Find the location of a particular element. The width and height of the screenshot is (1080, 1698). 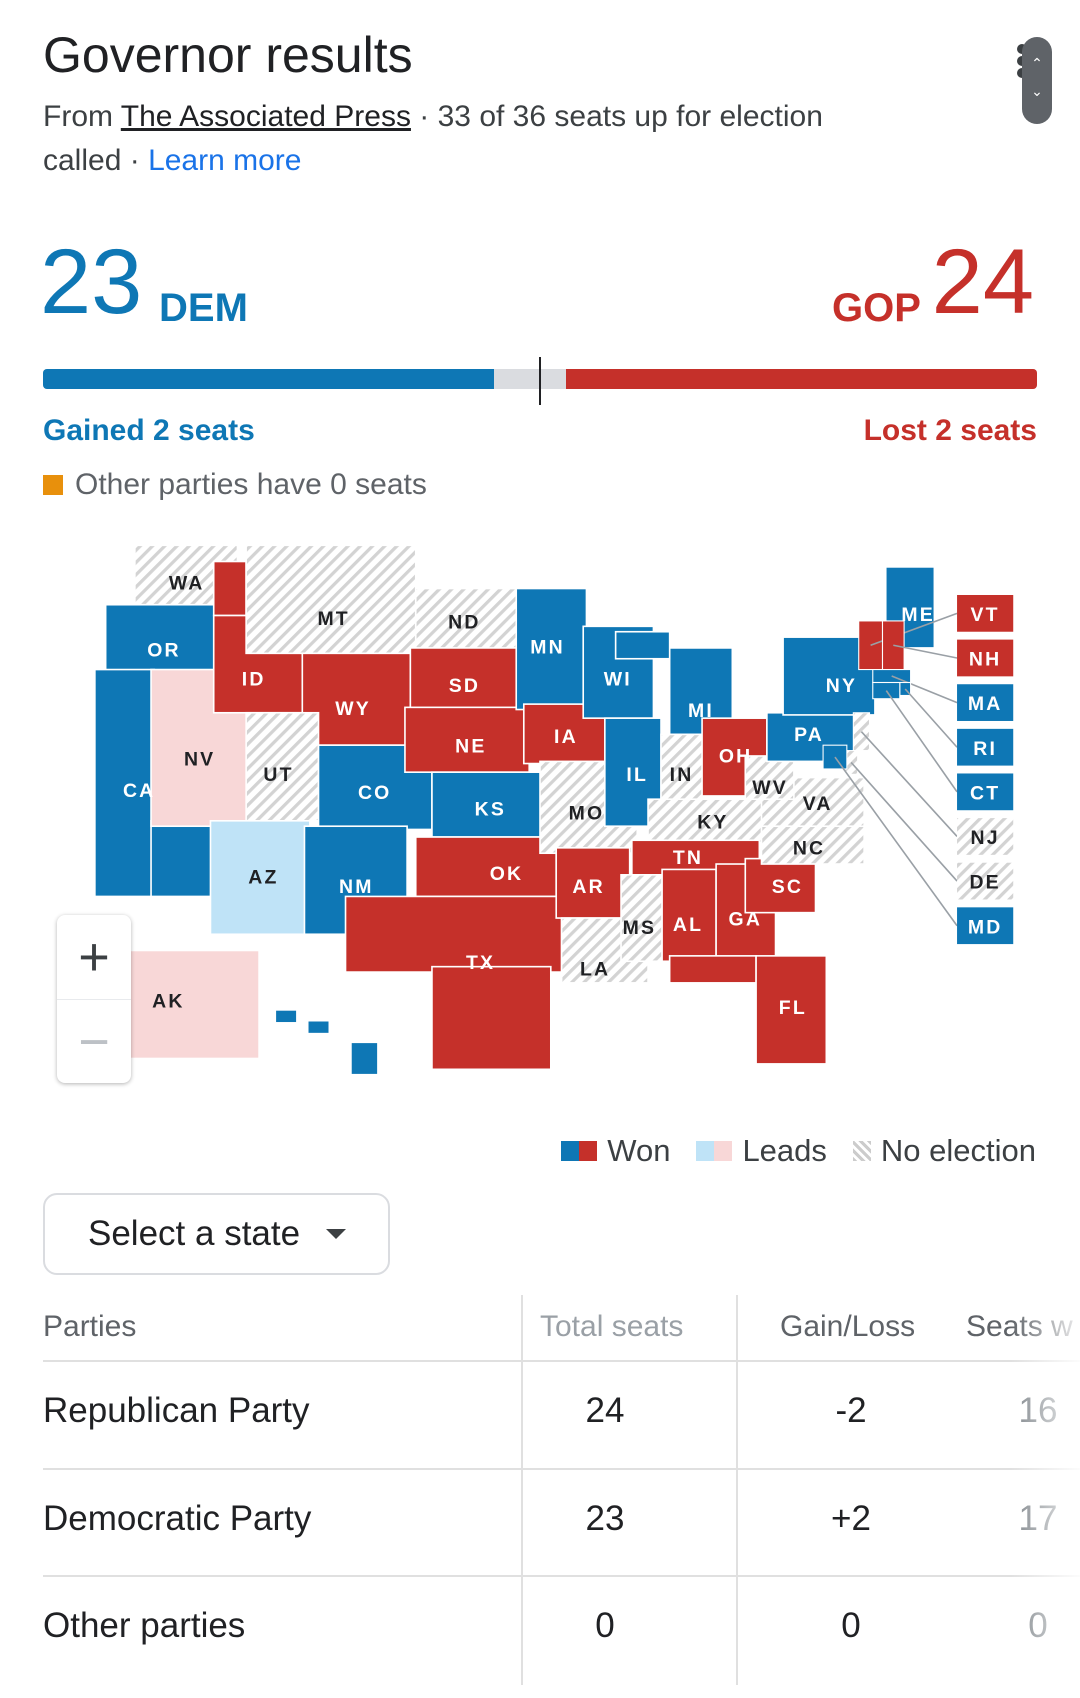

dem-seat-bar is located at coordinates (269, 379).